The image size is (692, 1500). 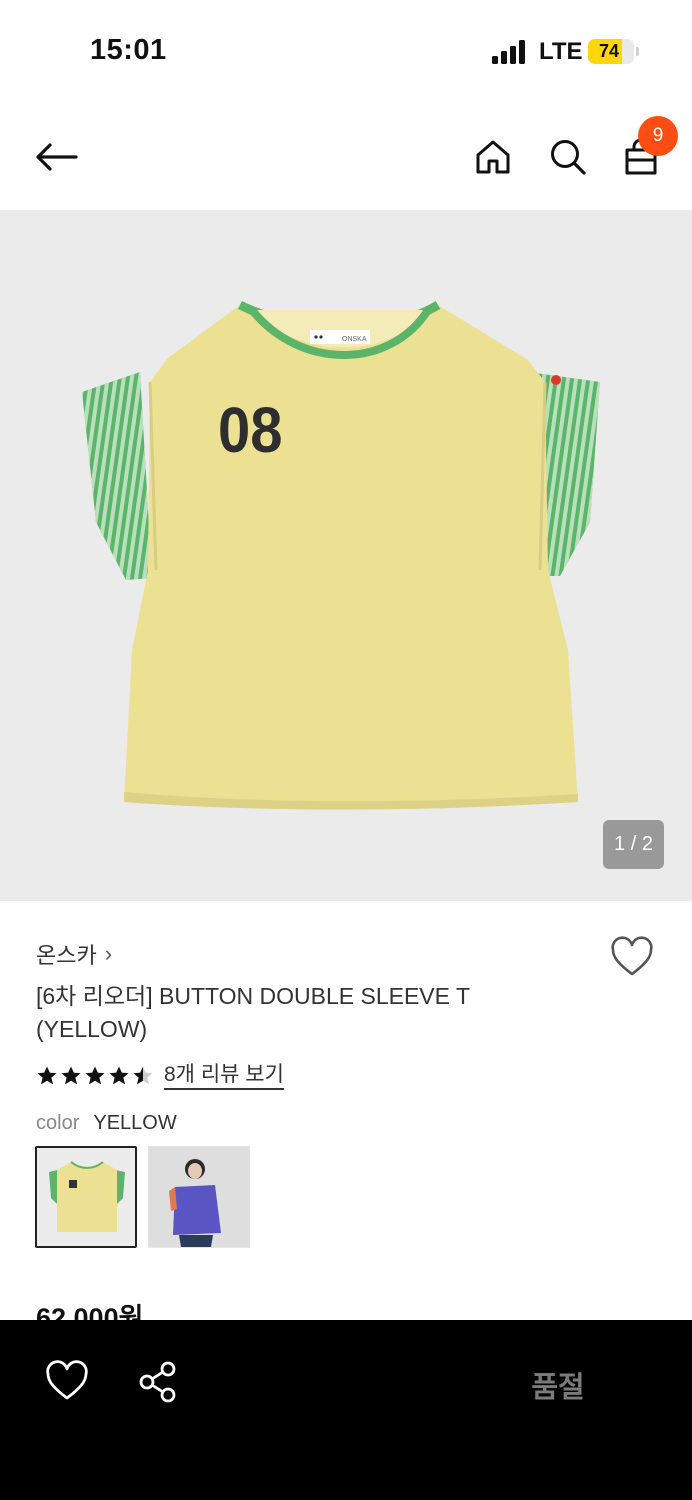 I want to click on home-icon, so click(x=493, y=157).